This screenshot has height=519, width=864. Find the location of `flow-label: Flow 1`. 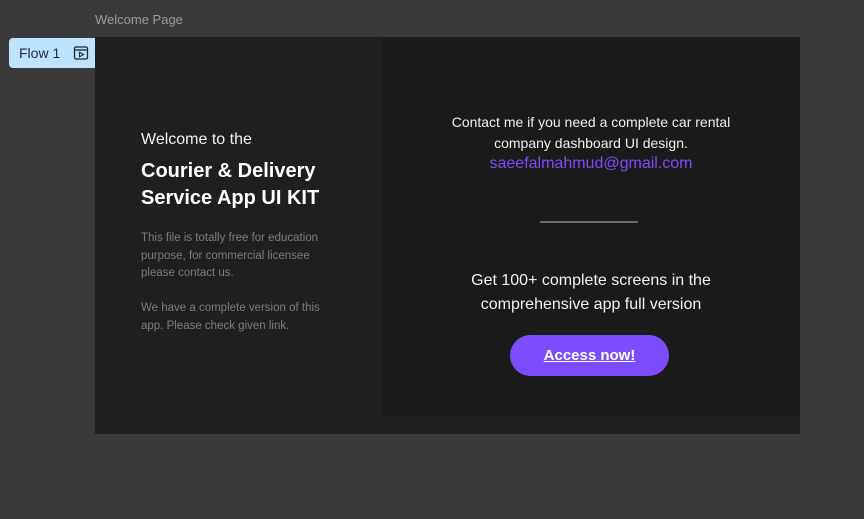

flow-label: Flow 1 is located at coordinates (40, 53).